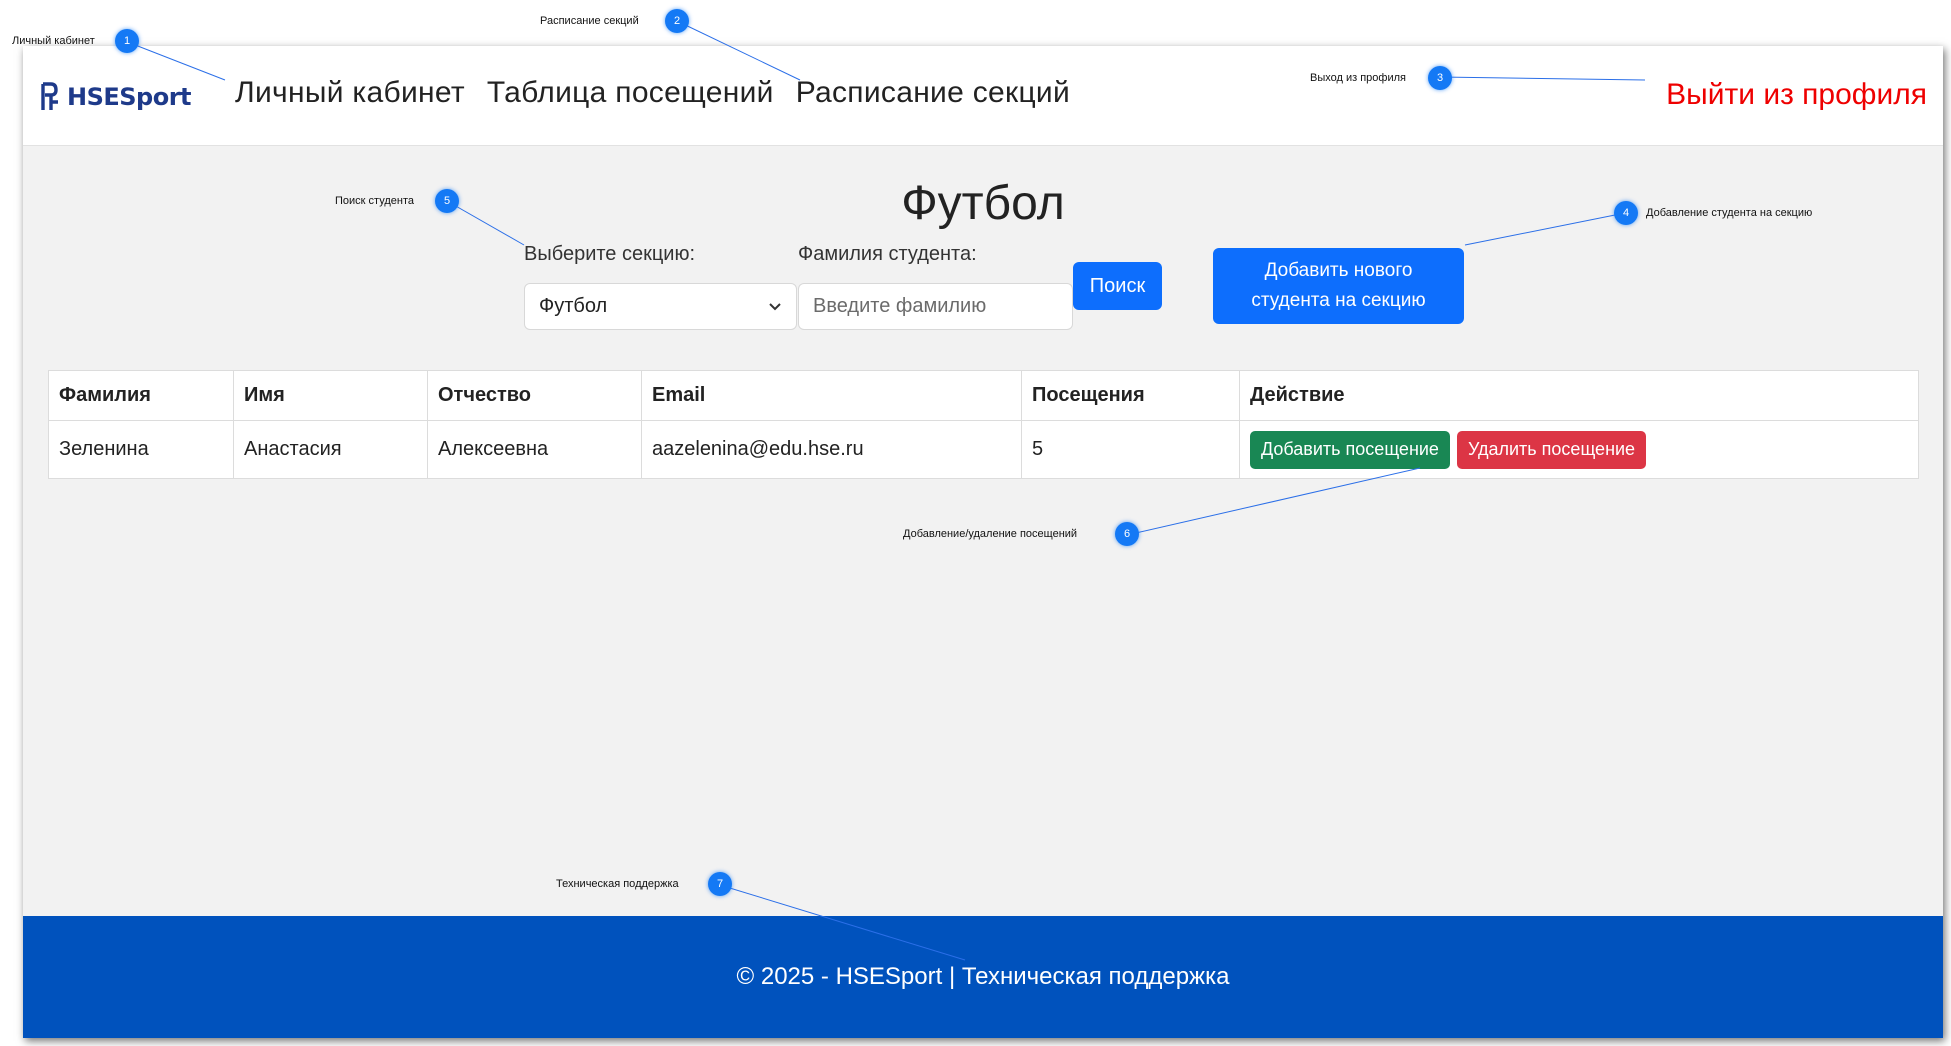  What do you see at coordinates (1626, 213) in the screenshot?
I see `annotation-marker-4: 4` at bounding box center [1626, 213].